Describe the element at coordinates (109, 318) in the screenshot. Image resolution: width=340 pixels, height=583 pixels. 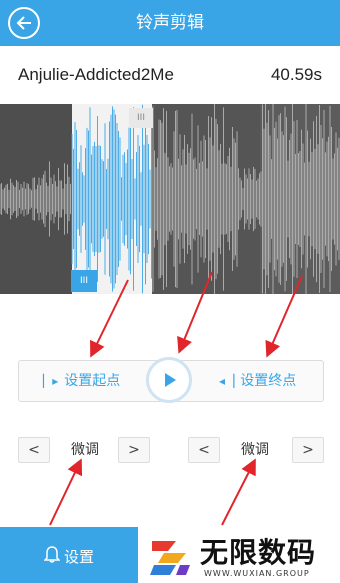
I see `arrow-to-set-start` at that location.